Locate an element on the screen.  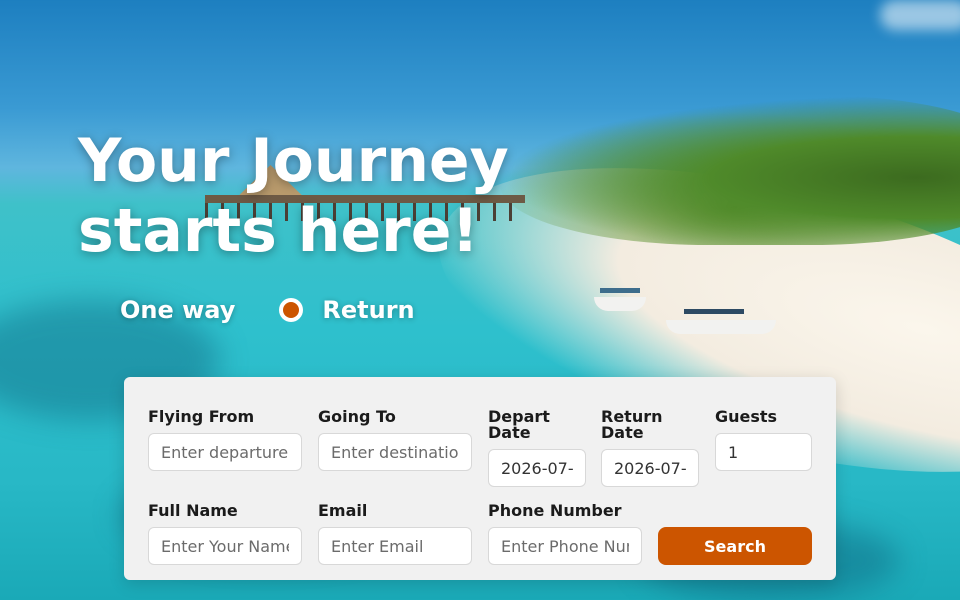
flying-from-input is located at coordinates (225, 452).